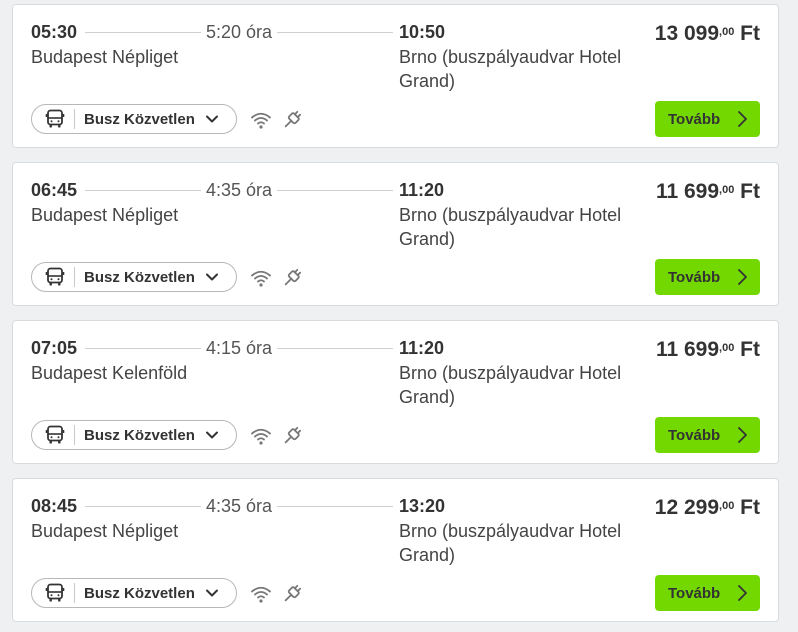 This screenshot has height=632, width=798. Describe the element at coordinates (239, 32) in the screenshot. I see `trip-duration: 5:20 óra` at that location.